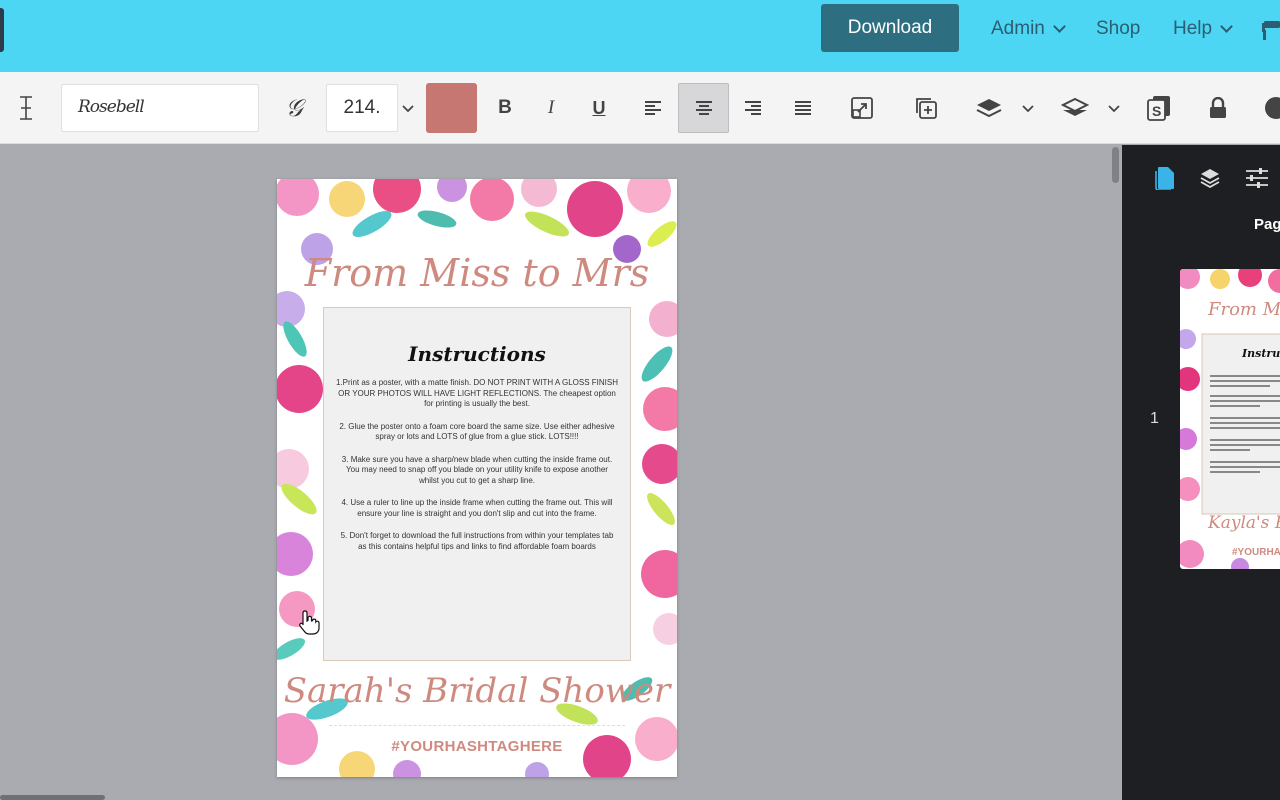 The height and width of the screenshot is (800, 1280). I want to click on thumbnail-footer: Kayla's Bri, so click(1244, 523).